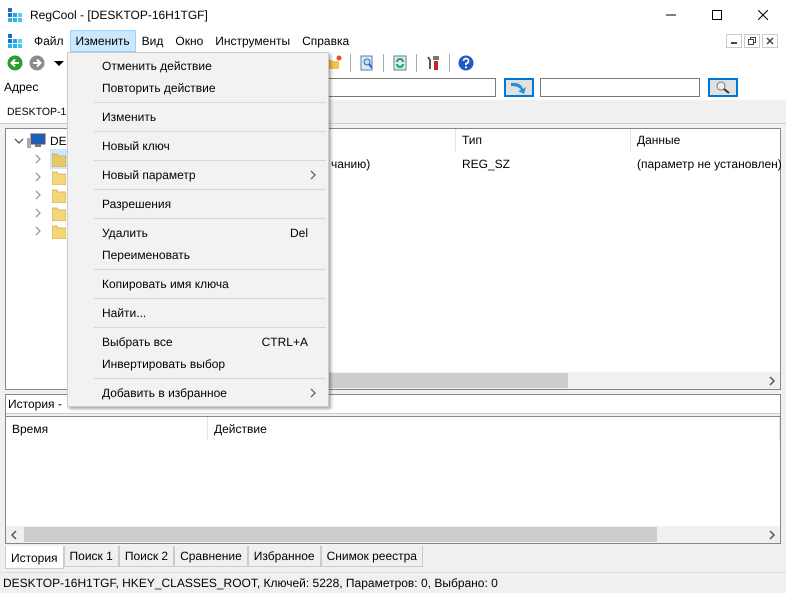  I want to click on menu-item: Инструменты, so click(252, 41).